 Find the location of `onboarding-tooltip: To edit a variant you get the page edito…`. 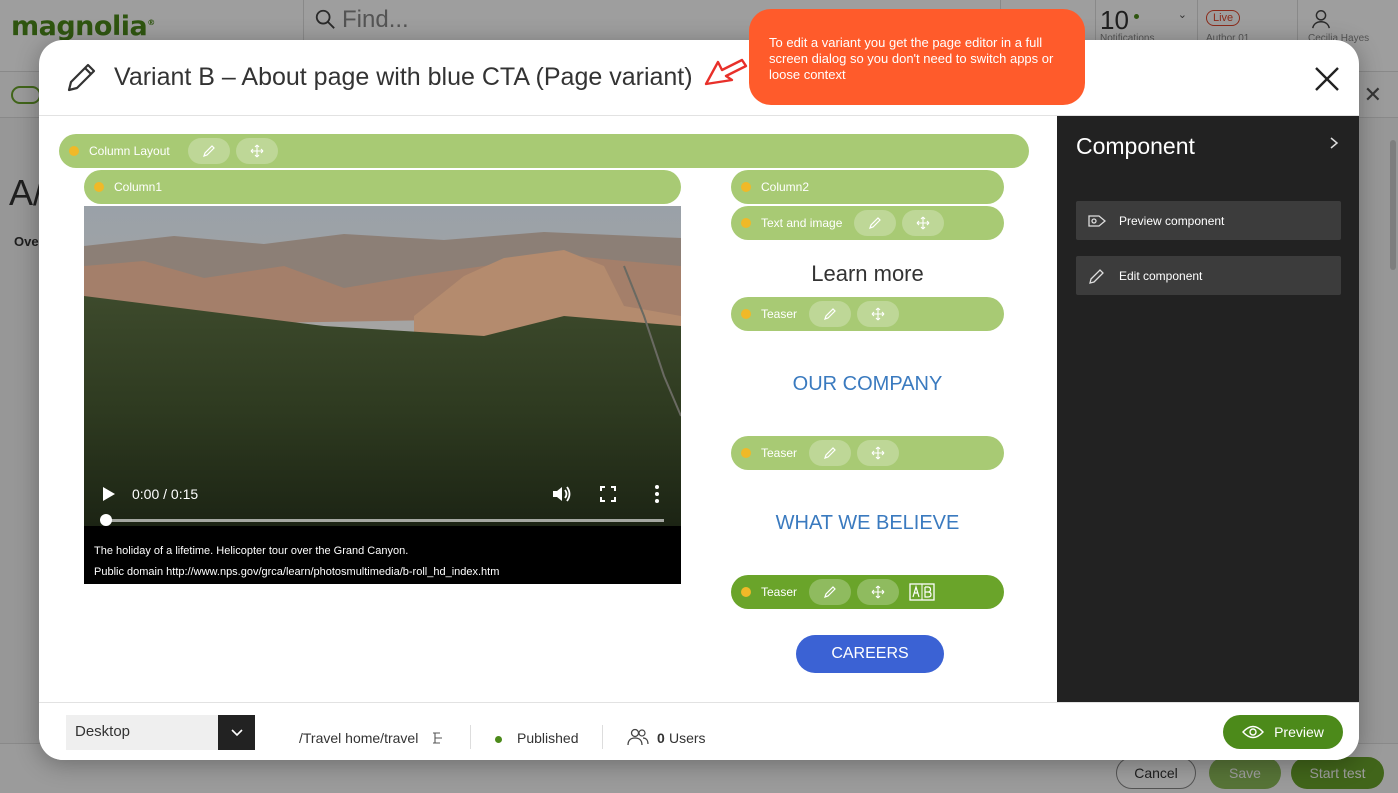

onboarding-tooltip: To edit a variant you get the page edito… is located at coordinates (917, 57).